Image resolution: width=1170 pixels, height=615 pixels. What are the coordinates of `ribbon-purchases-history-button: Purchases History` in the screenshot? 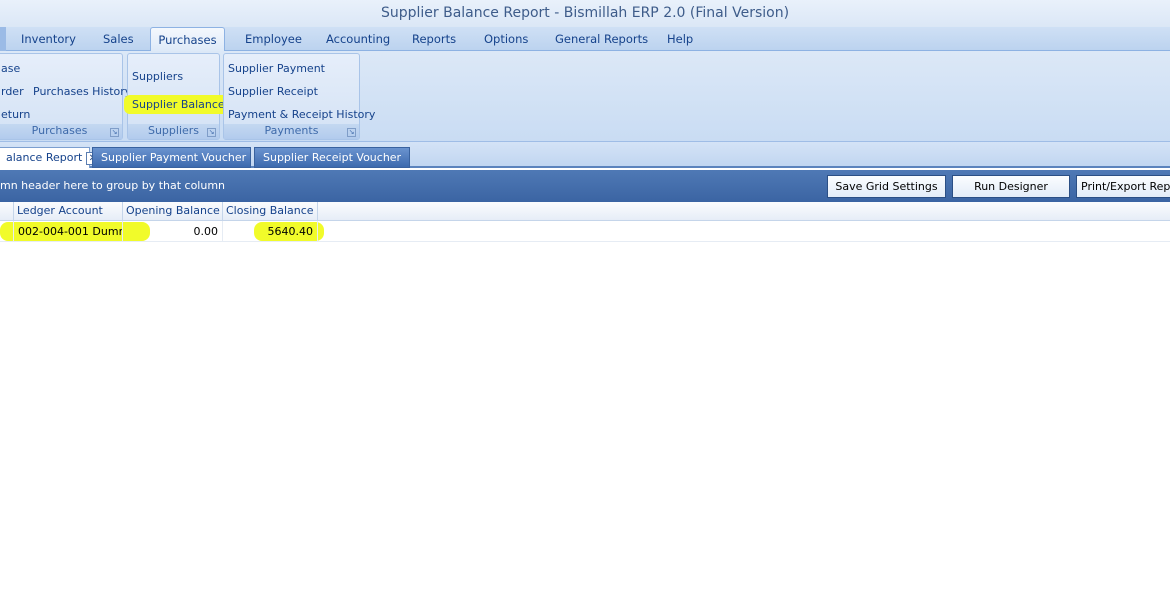 It's located at (82, 91).